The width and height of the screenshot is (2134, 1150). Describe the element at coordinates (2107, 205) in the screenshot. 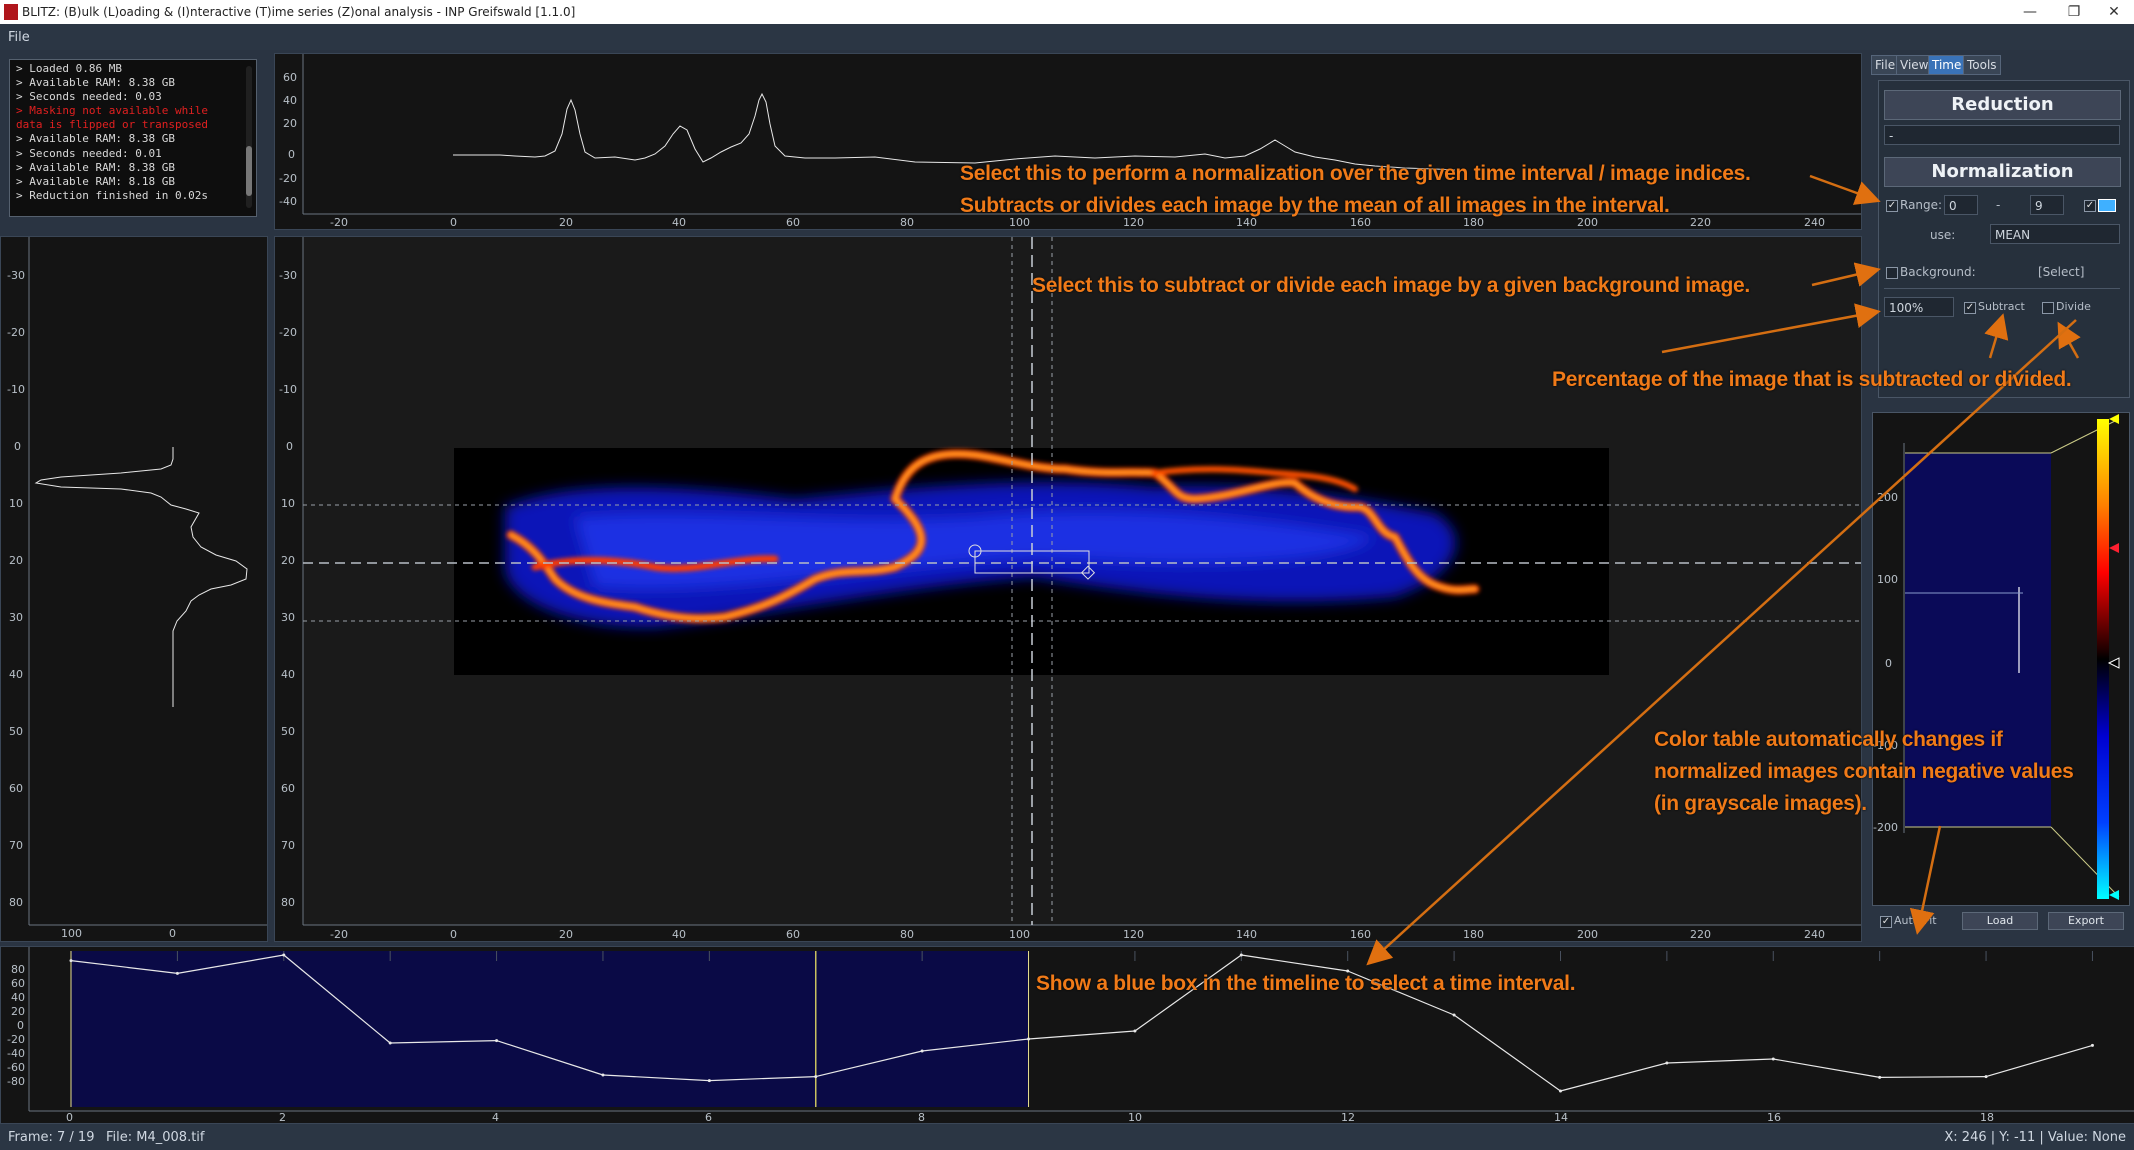

I see `timeline-box-icon` at that location.